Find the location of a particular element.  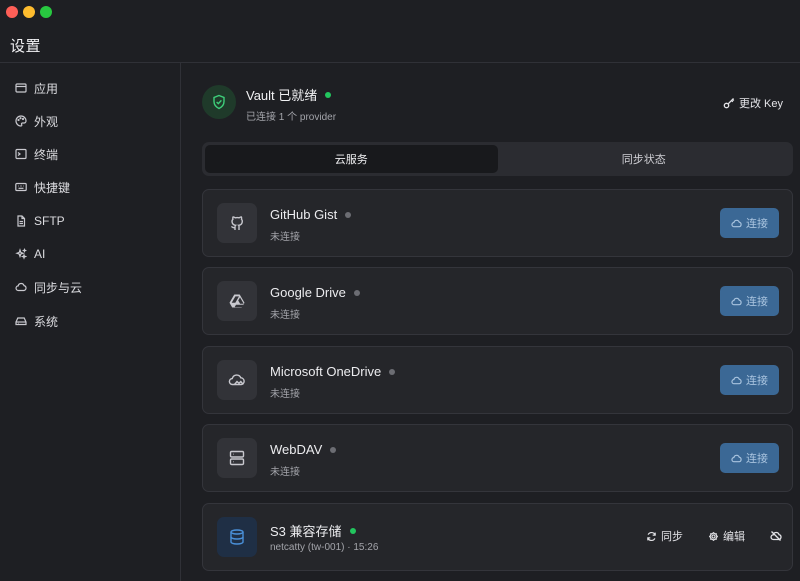

cloud-off-icon is located at coordinates (776, 536).